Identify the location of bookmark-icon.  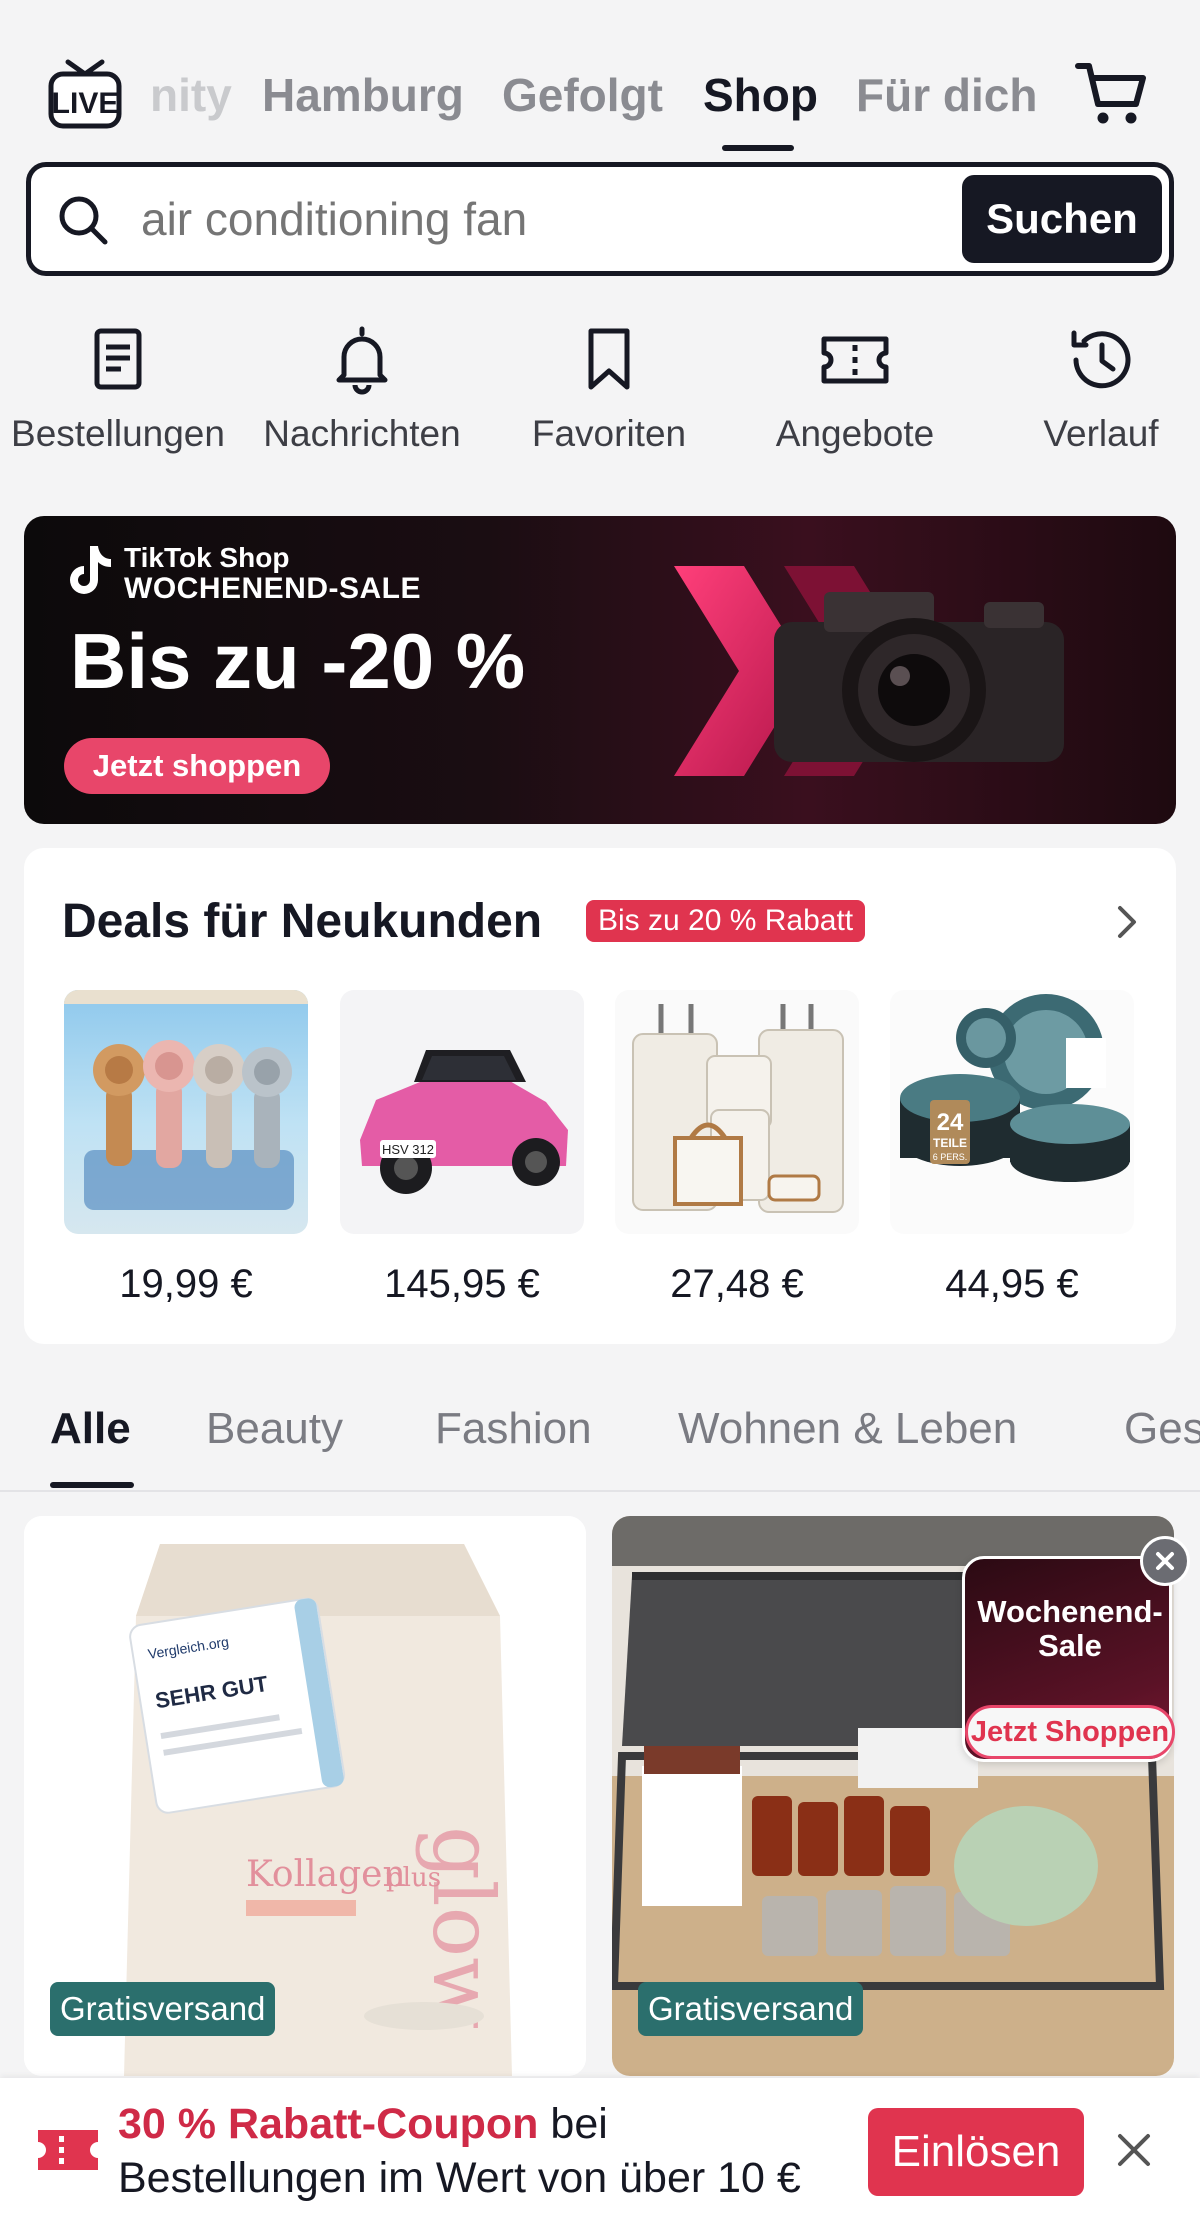
(609, 359).